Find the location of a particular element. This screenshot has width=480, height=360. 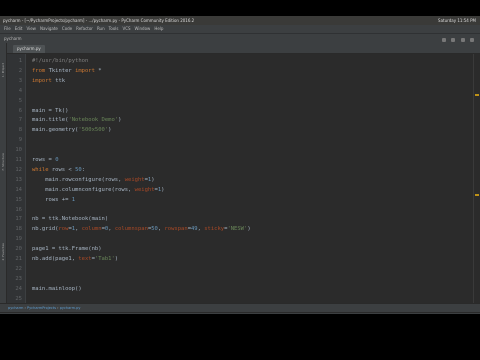

menu-code: Code is located at coordinates (67, 29).